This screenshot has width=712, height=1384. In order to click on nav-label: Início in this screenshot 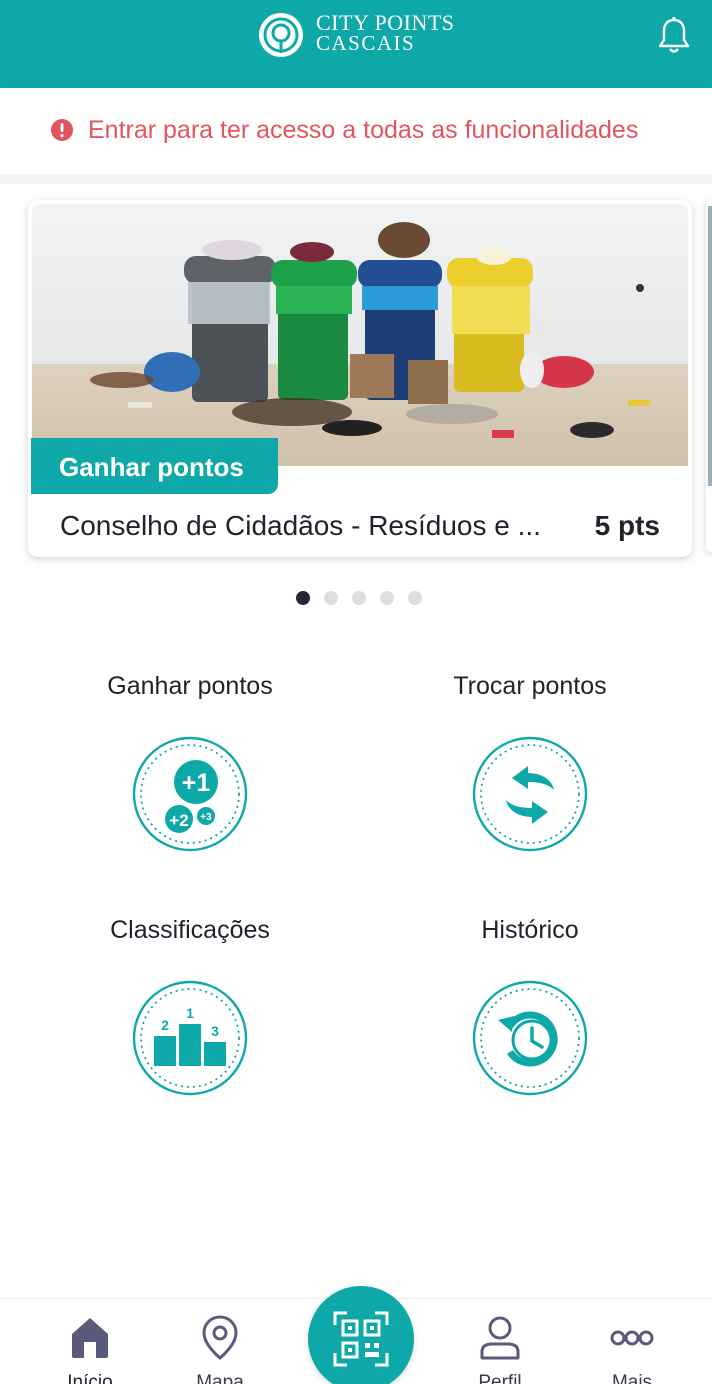, I will do `click(90, 1378)`.